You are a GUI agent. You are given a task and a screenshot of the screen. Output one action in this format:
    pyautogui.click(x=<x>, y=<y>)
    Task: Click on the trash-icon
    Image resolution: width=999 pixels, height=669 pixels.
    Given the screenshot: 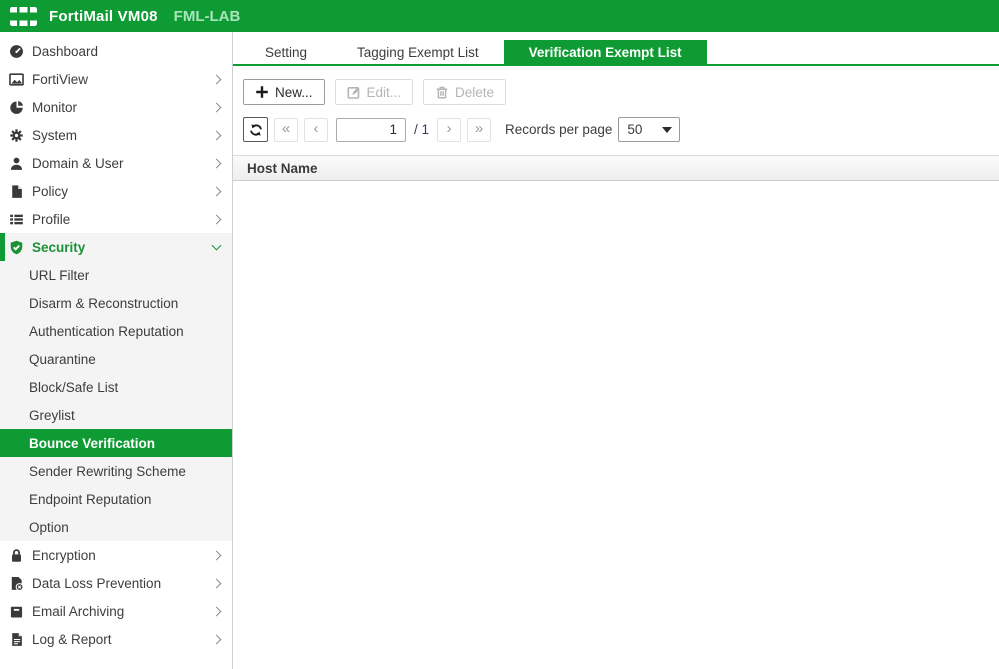 What is the action you would take?
    pyautogui.click(x=442, y=92)
    